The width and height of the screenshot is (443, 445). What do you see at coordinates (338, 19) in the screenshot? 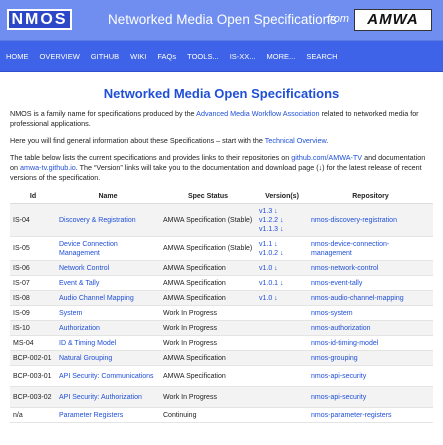
I see `from-label: from` at bounding box center [338, 19].